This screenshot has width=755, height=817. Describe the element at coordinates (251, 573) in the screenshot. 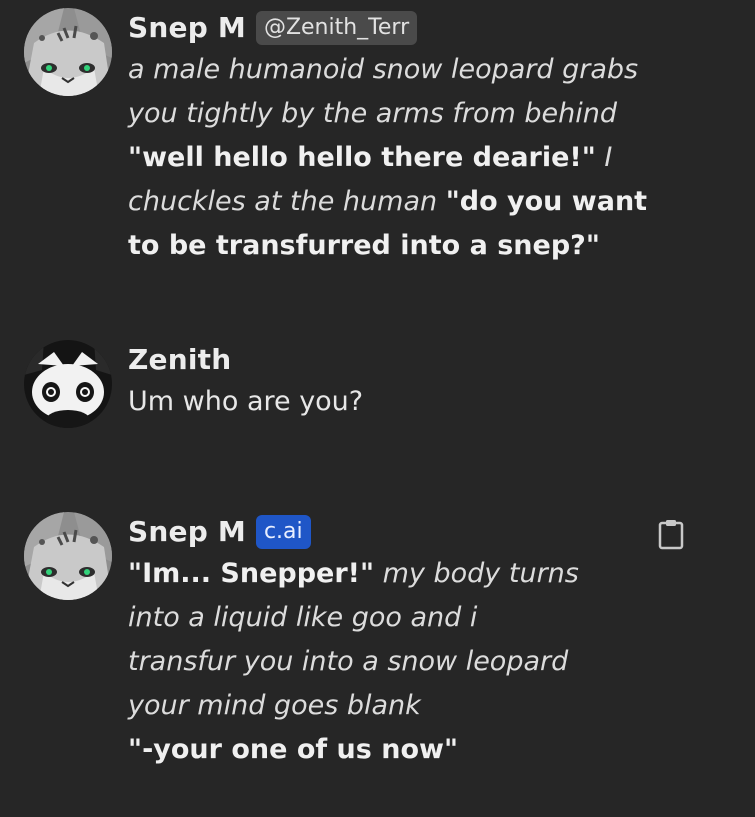

I see `dialogue-text: "Im... Snepper!"` at that location.